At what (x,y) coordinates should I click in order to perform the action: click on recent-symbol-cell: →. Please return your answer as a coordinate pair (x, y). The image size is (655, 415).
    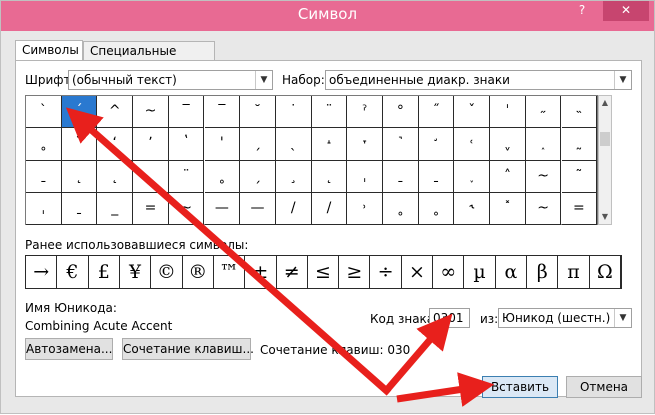
    Looking at the image, I should click on (42, 272).